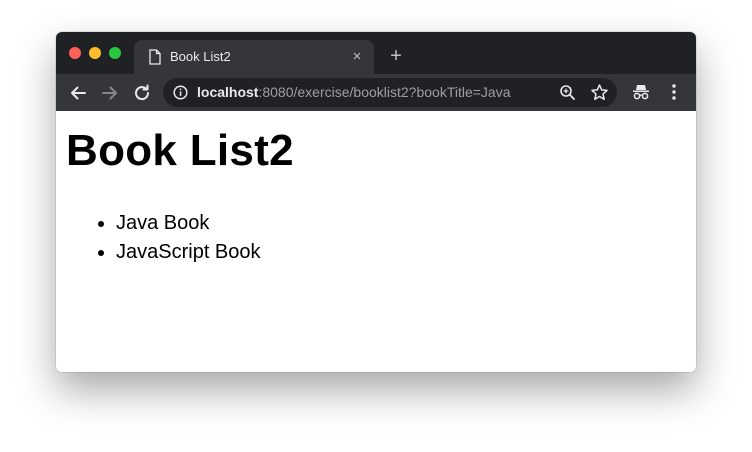  Describe the element at coordinates (200, 56) in the screenshot. I see `tab-title: Book List2` at that location.